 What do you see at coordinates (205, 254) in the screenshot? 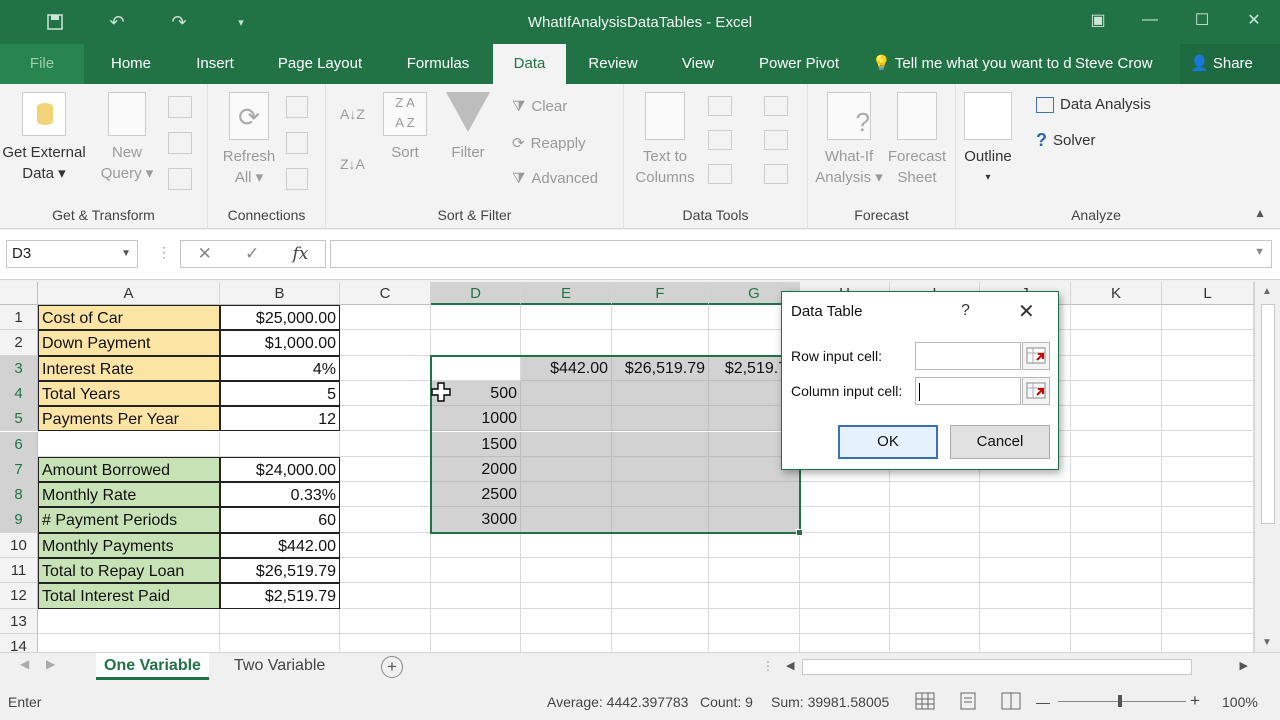
I see `cancel-entry-icon: ✕` at bounding box center [205, 254].